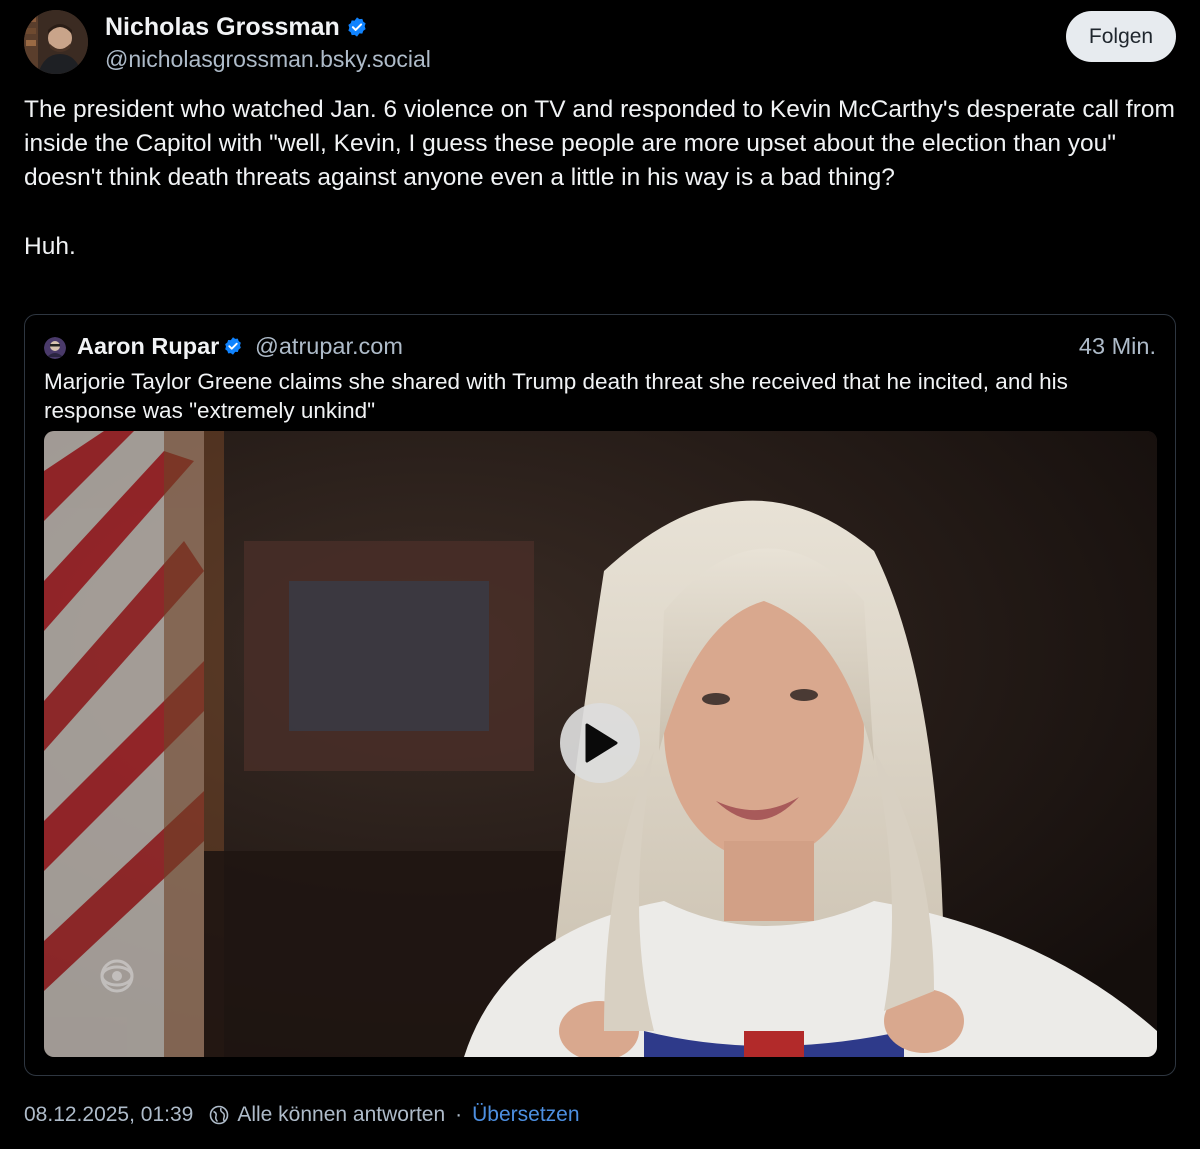 The height and width of the screenshot is (1149, 1200). I want to click on follow-button: Folgen, so click(1121, 36).